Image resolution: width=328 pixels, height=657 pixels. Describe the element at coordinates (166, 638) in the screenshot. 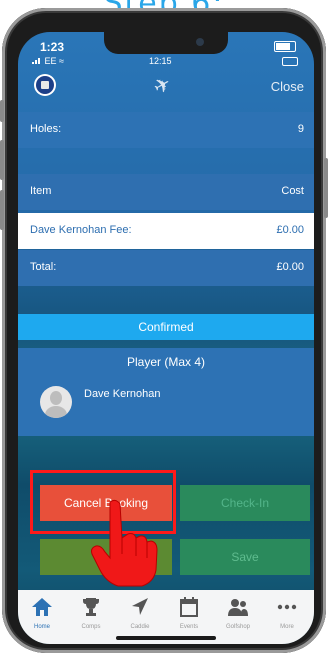

I see `home-indicator` at that location.